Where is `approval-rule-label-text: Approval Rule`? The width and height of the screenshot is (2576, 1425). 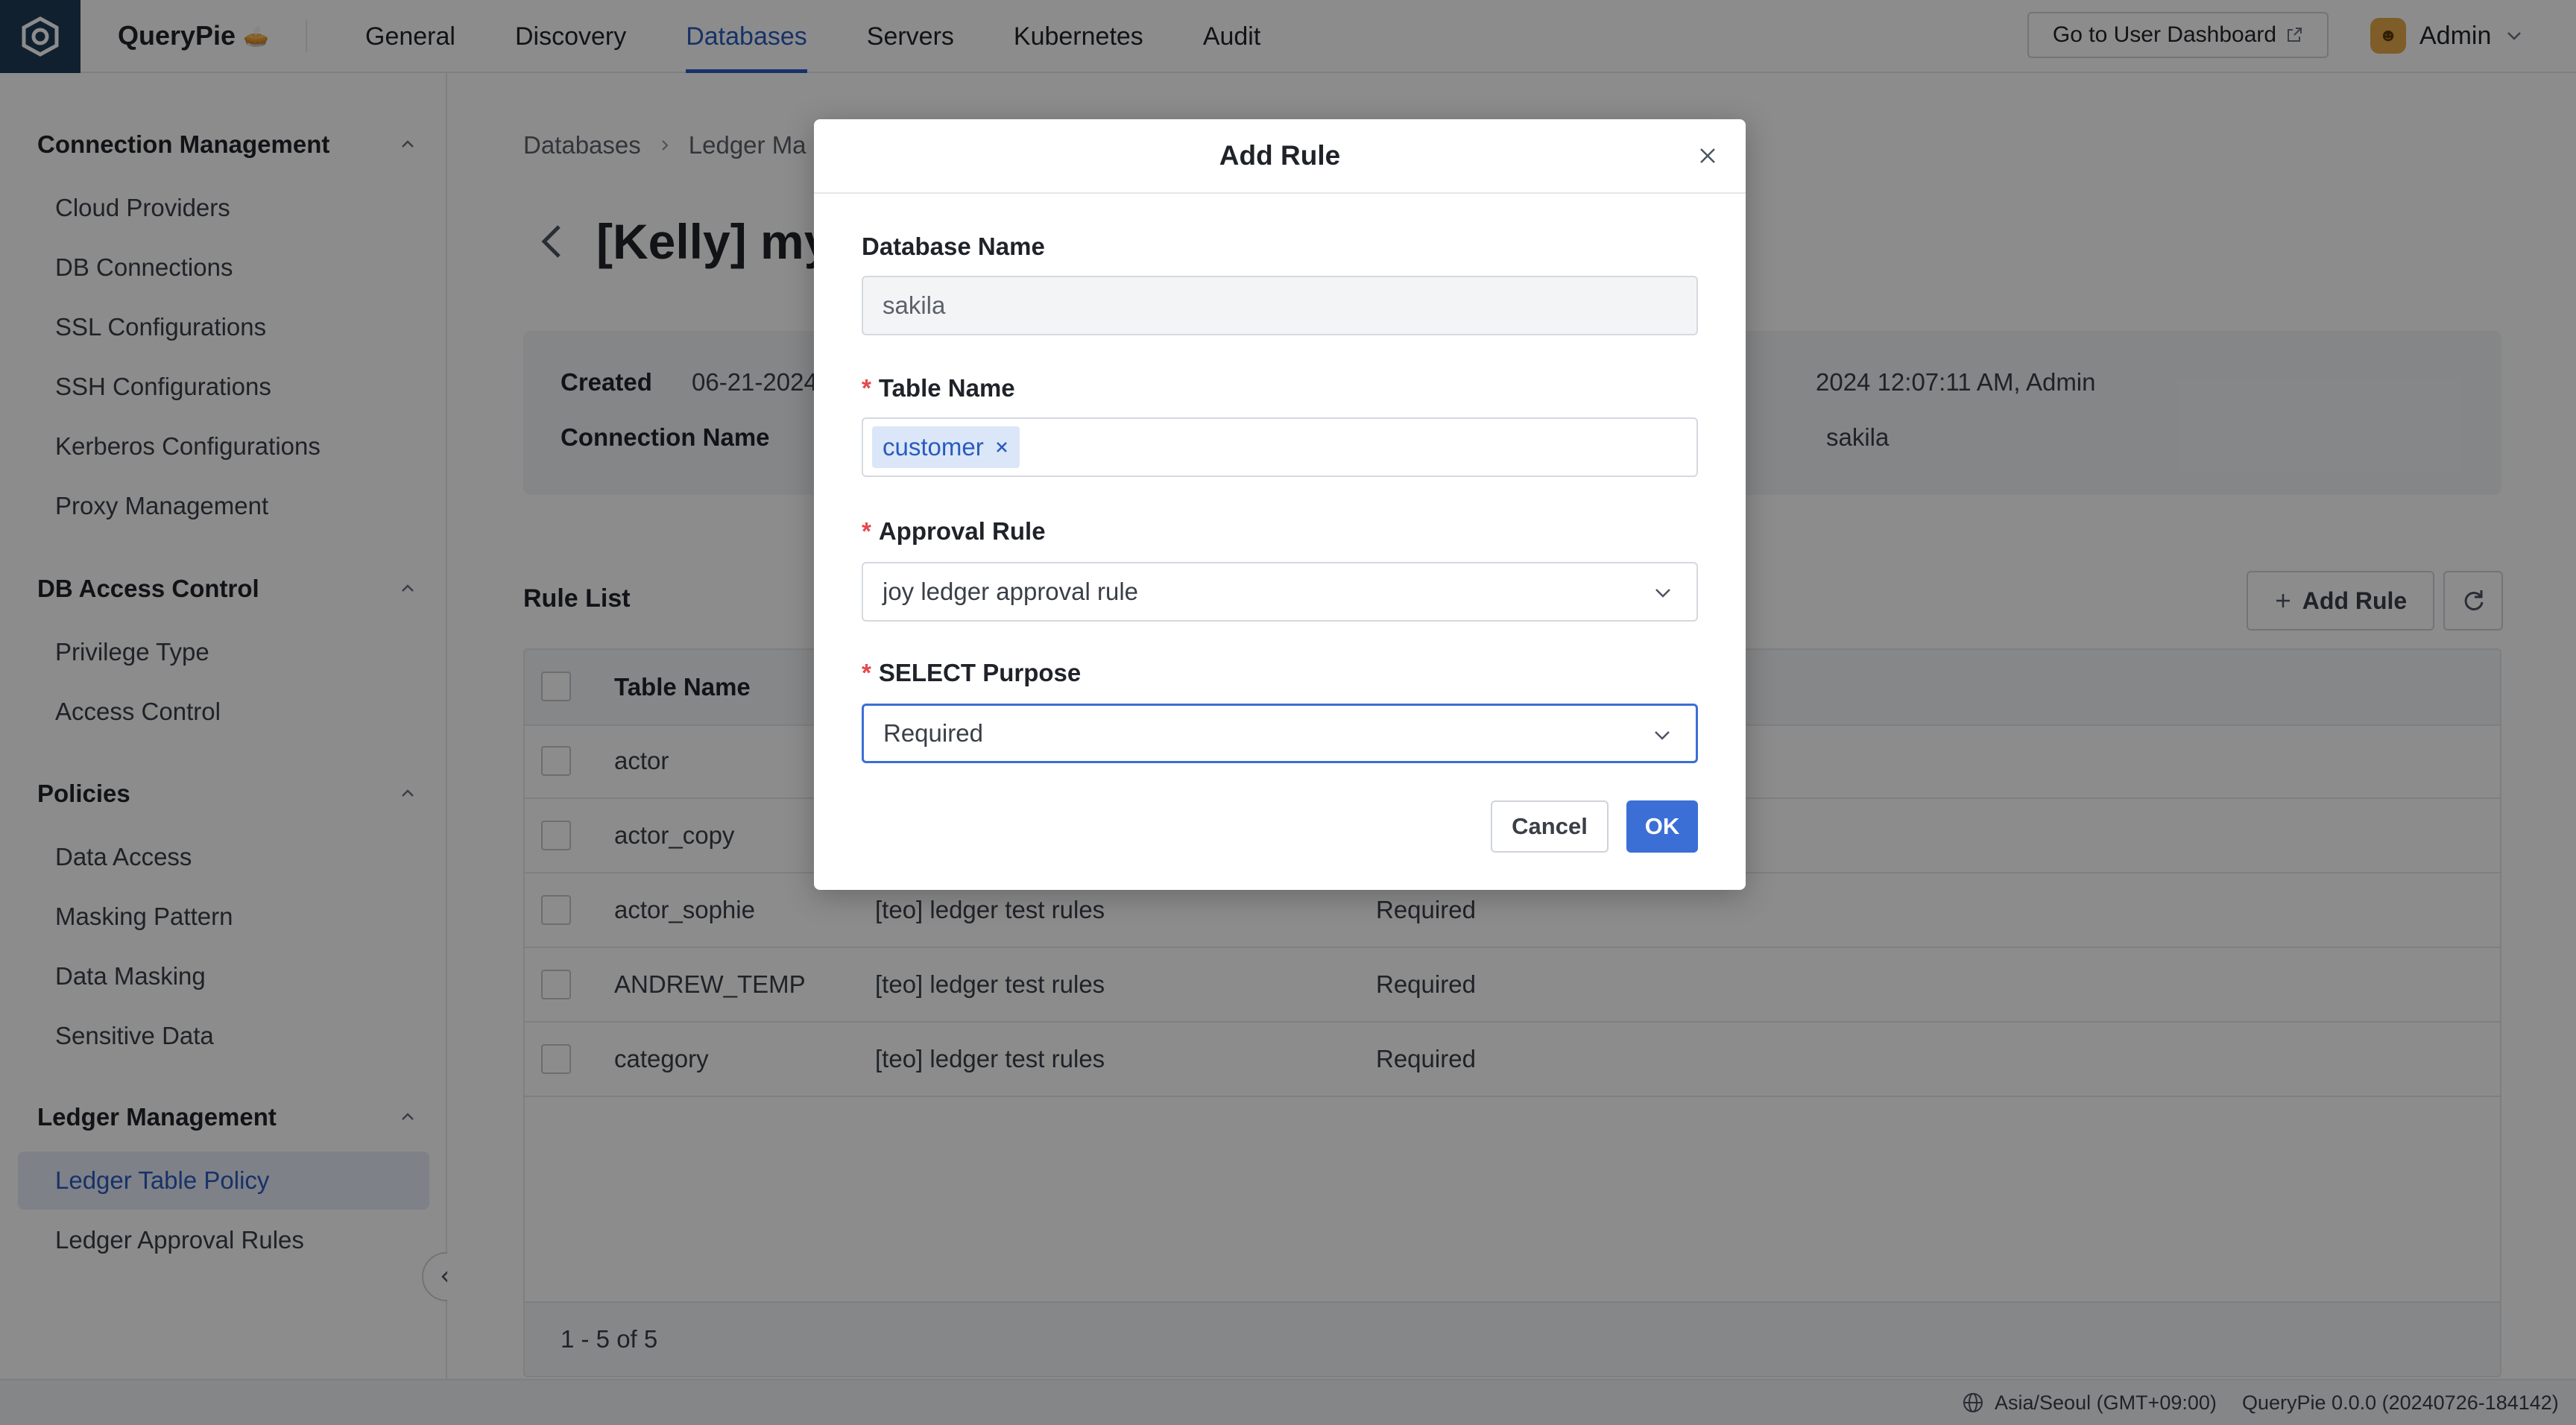
approval-rule-label-text: Approval Rule is located at coordinates (962, 531).